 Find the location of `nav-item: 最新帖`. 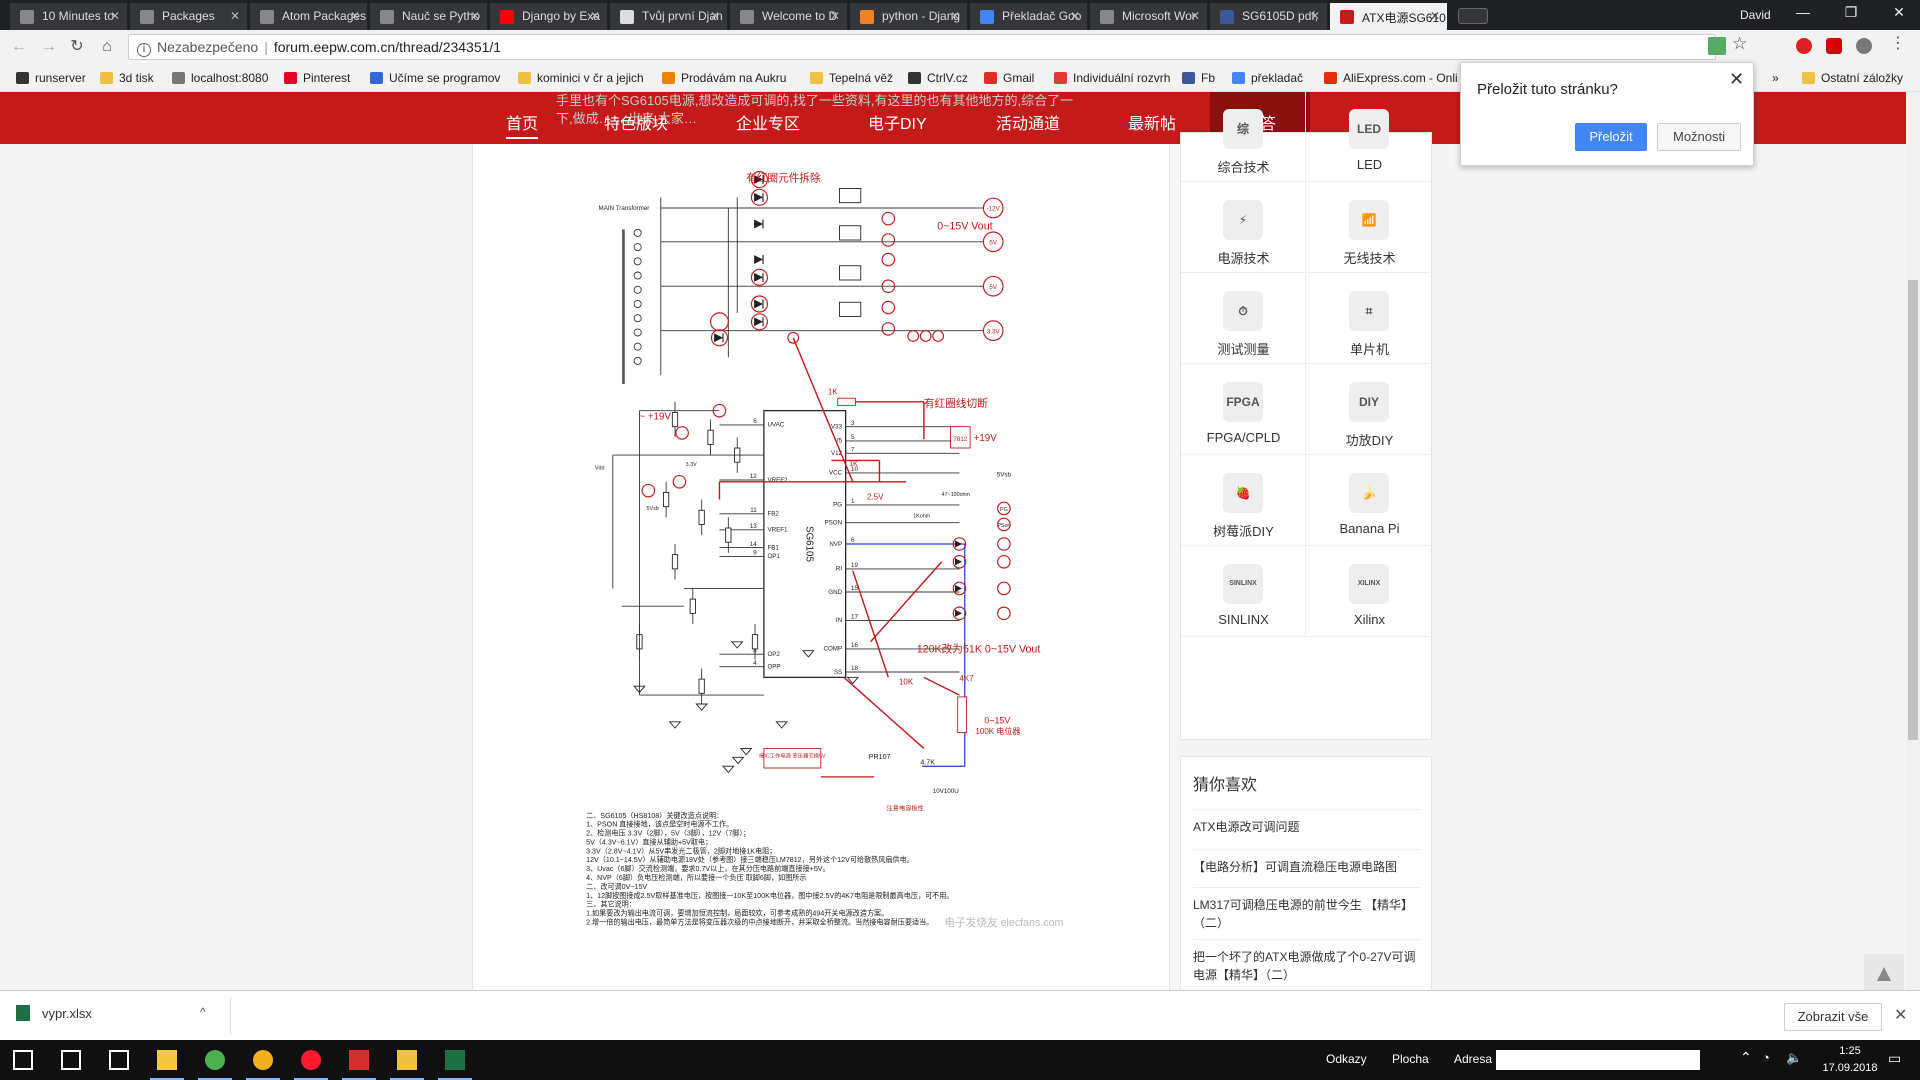

nav-item: 最新帖 is located at coordinates (1152, 122).